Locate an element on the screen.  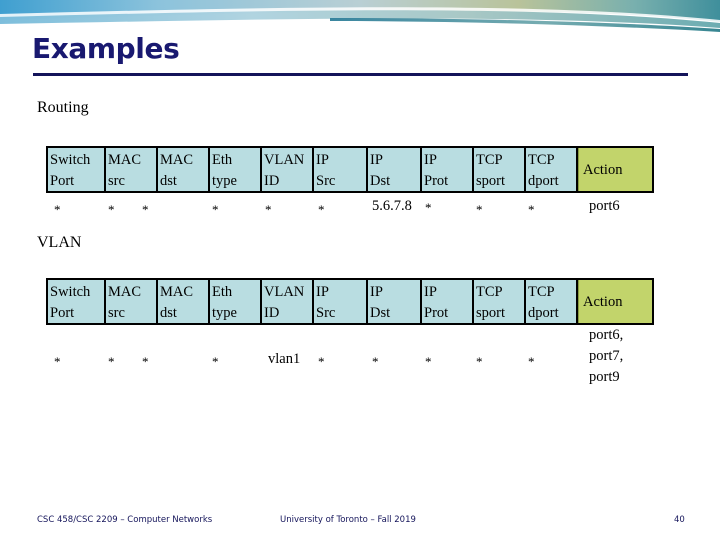
cell-ip-dst: * is located at coordinates (375, 361).